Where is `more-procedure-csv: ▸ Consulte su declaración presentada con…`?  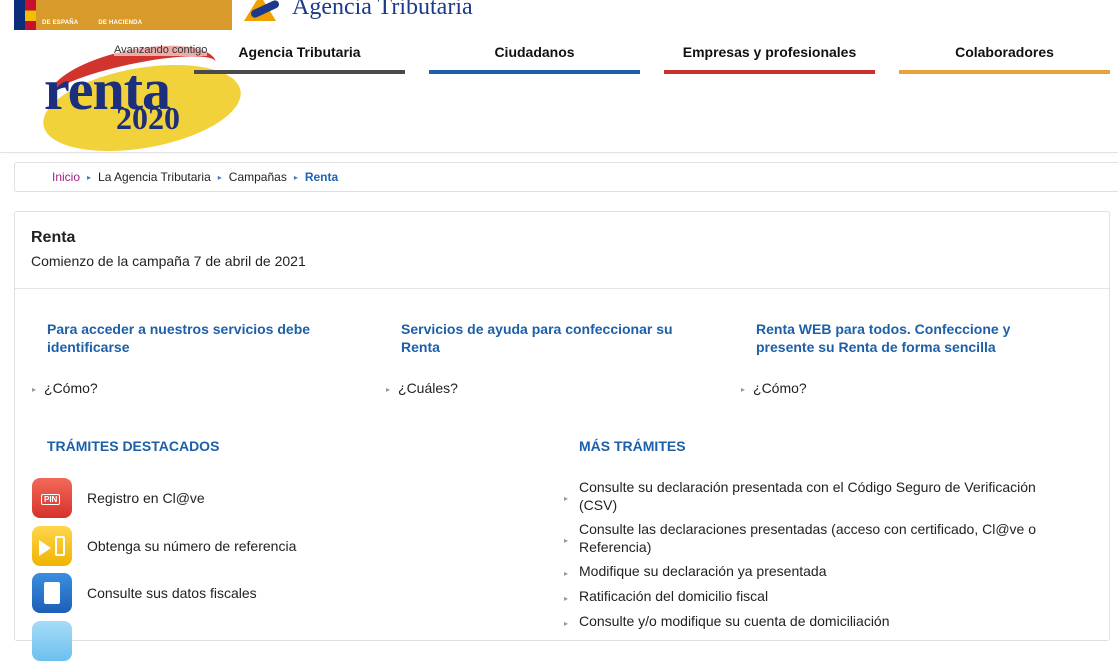
more-procedure-csv: ▸ Consulte su declaración presentada con… is located at coordinates (814, 496).